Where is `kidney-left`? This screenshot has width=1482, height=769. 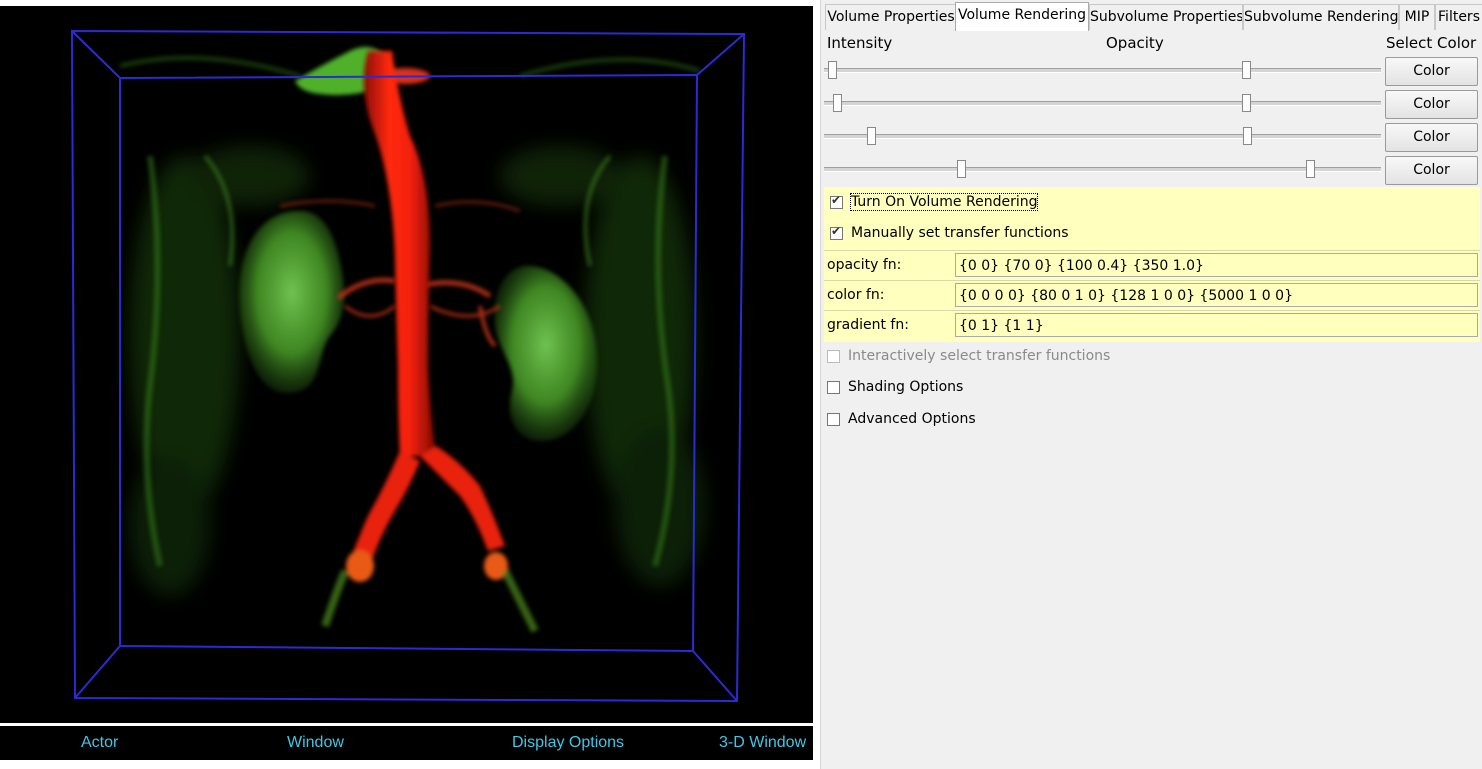
kidney-left is located at coordinates (292, 302).